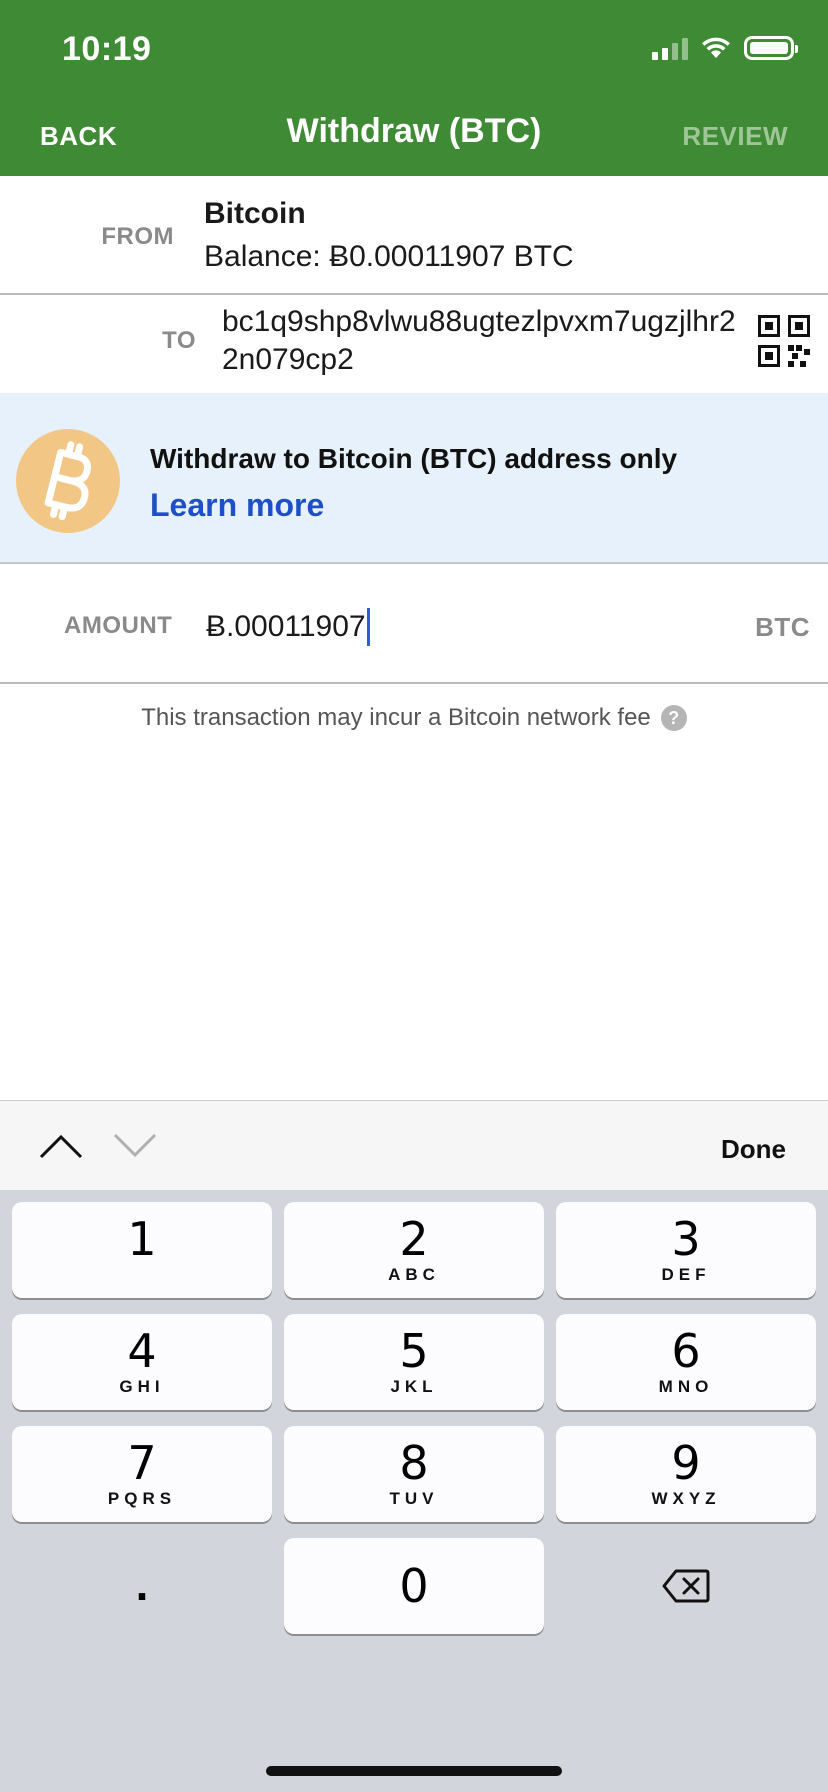  I want to click on review-button: REVIEW, so click(735, 136).